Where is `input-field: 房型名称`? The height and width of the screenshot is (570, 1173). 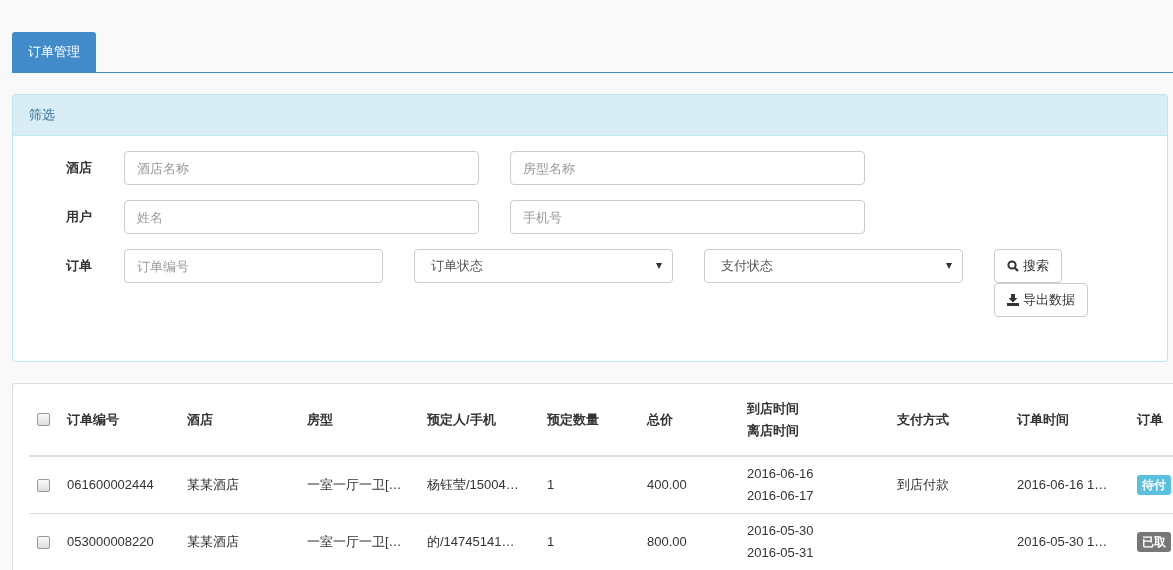 input-field: 房型名称 is located at coordinates (687, 168).